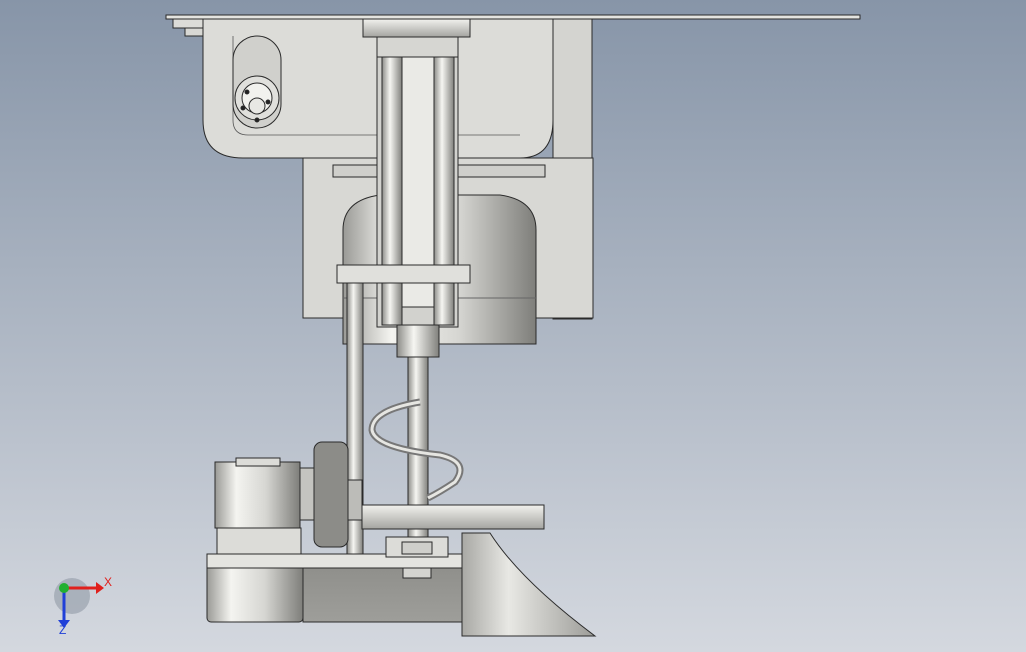  What do you see at coordinates (417, 47) in the screenshot?
I see `column-upper` at bounding box center [417, 47].